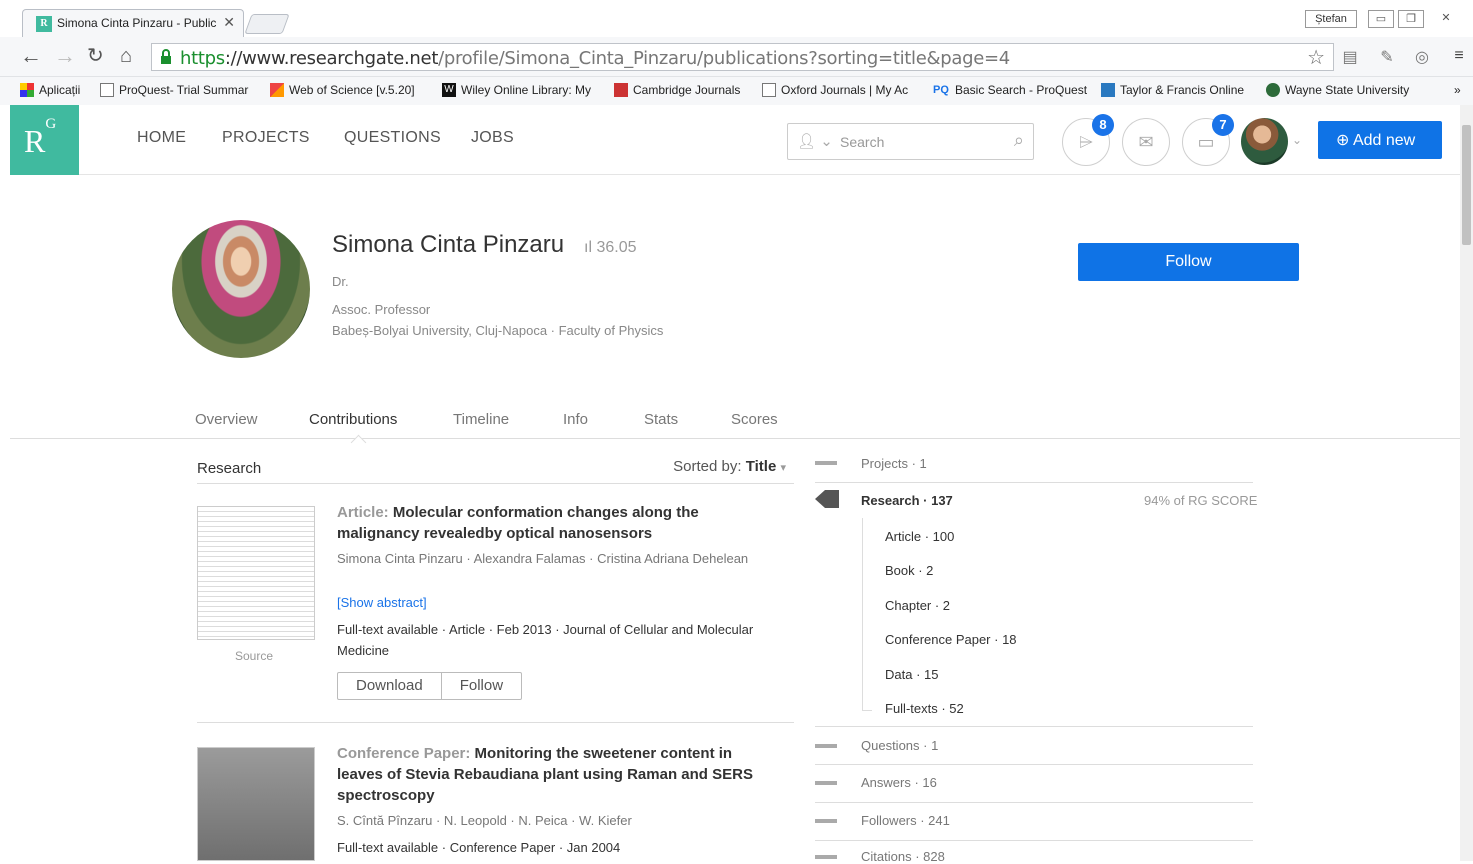  What do you see at coordinates (1201, 500) in the screenshot?
I see `research-rg-score-share: 94% of RG SCORE` at bounding box center [1201, 500].